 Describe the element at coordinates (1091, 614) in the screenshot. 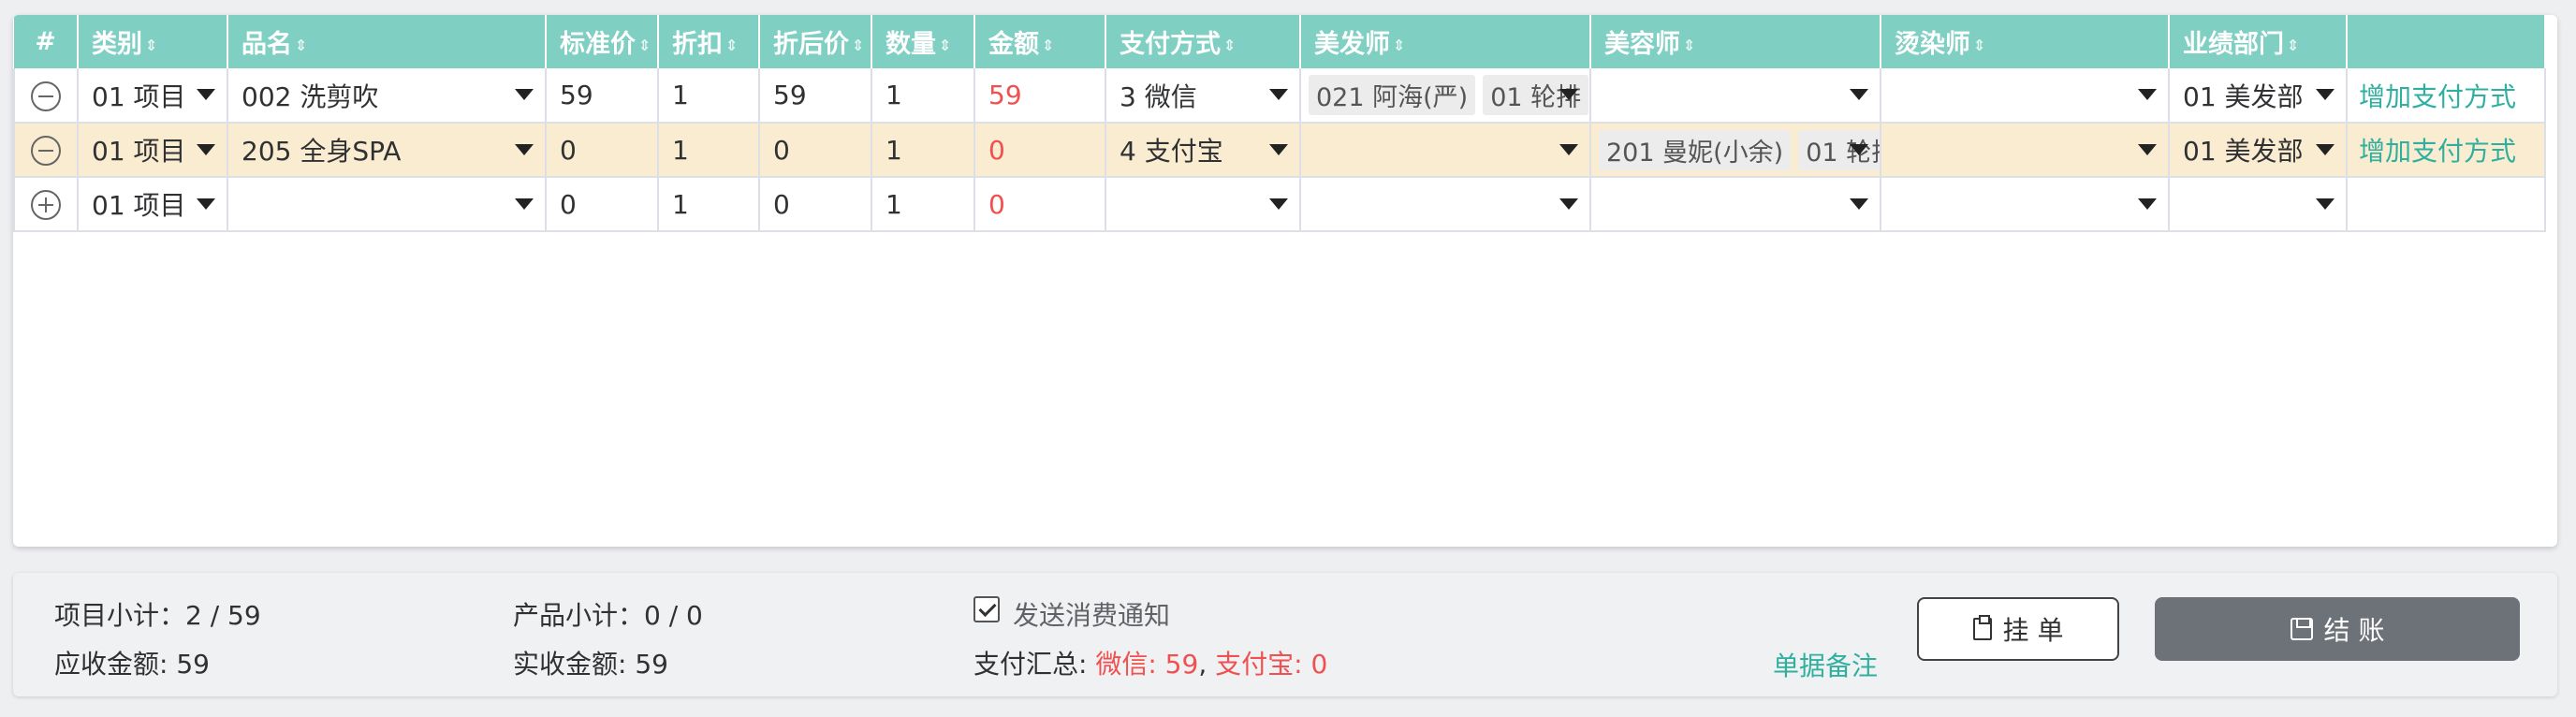

I see `send-notice-label: 发送消费通知` at that location.